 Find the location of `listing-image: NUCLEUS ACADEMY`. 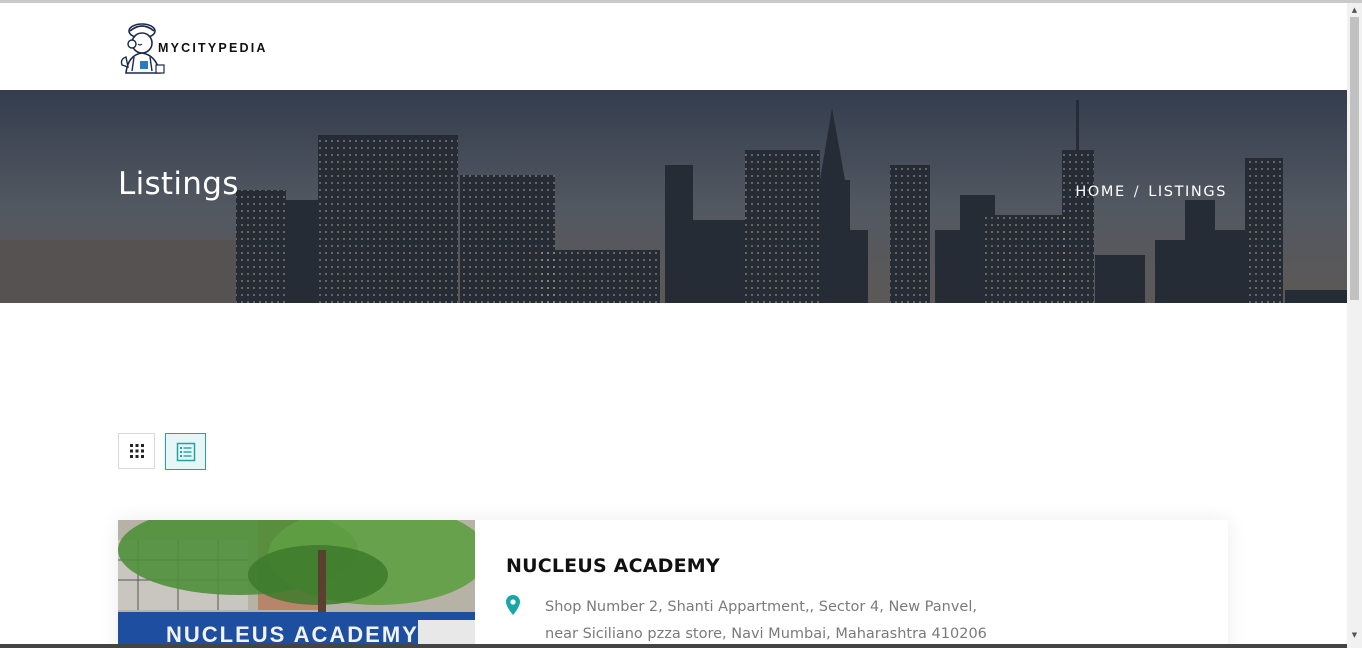

listing-image: NUCLEUS ACADEMY is located at coordinates (296, 584).